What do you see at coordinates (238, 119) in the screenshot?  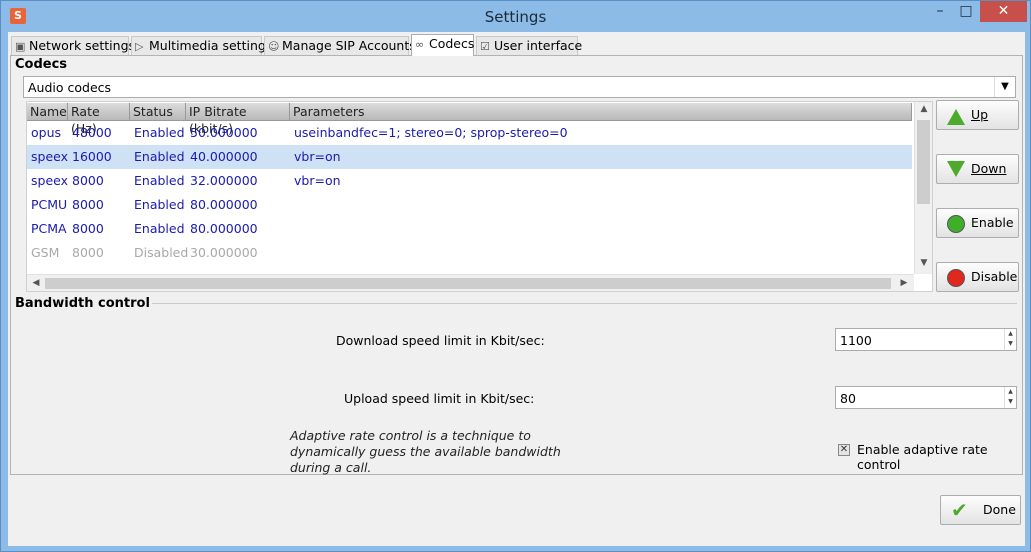 I see `column-header-bitrate: IP Bitrate (kbit/s)` at bounding box center [238, 119].